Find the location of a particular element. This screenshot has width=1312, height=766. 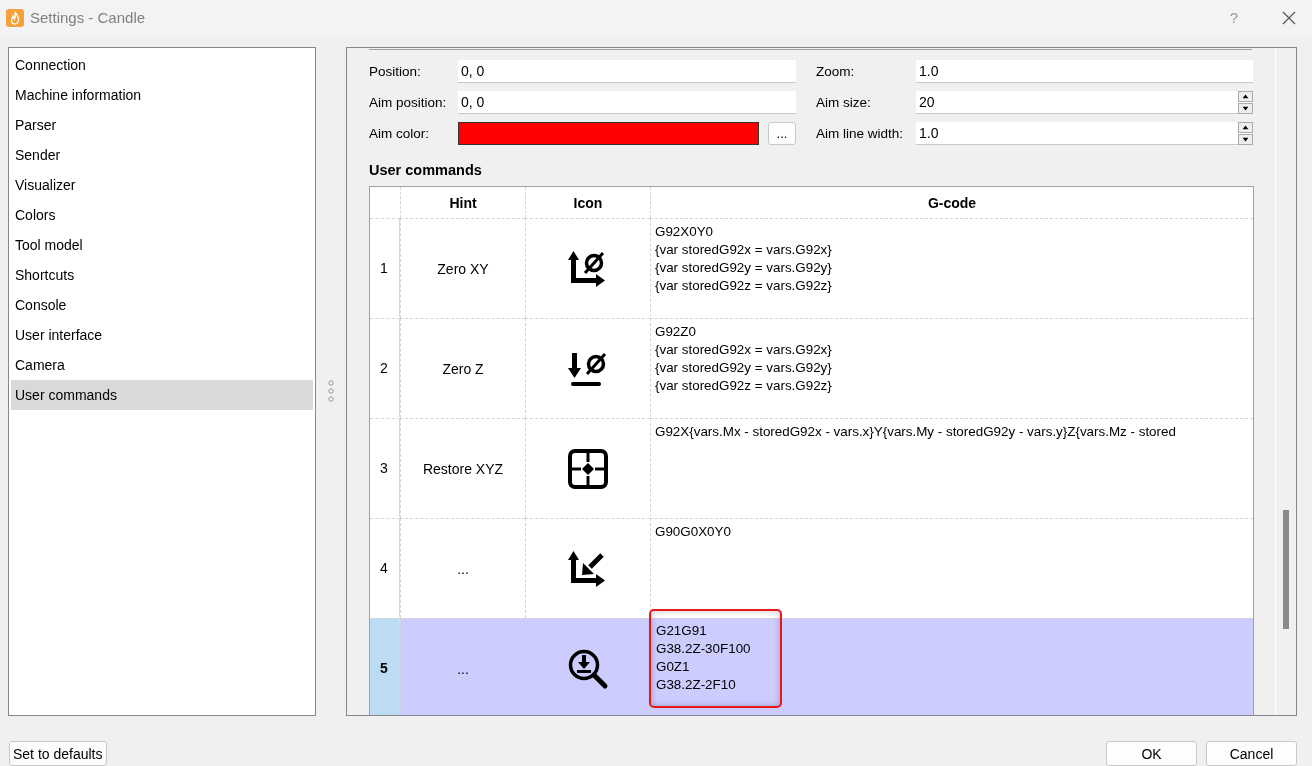

window-title: Settings - Candle is located at coordinates (88, 17).